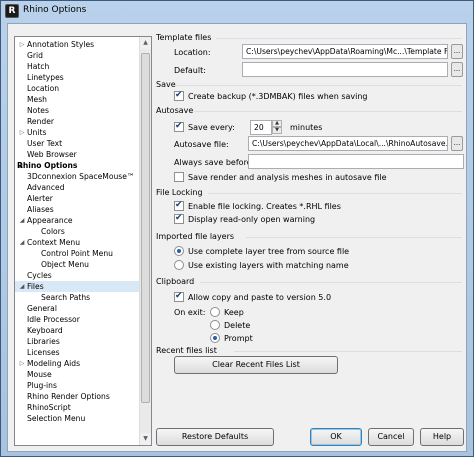 This screenshot has width=474, height=457. What do you see at coordinates (345, 69) in the screenshot?
I see `template-default-field` at bounding box center [345, 69].